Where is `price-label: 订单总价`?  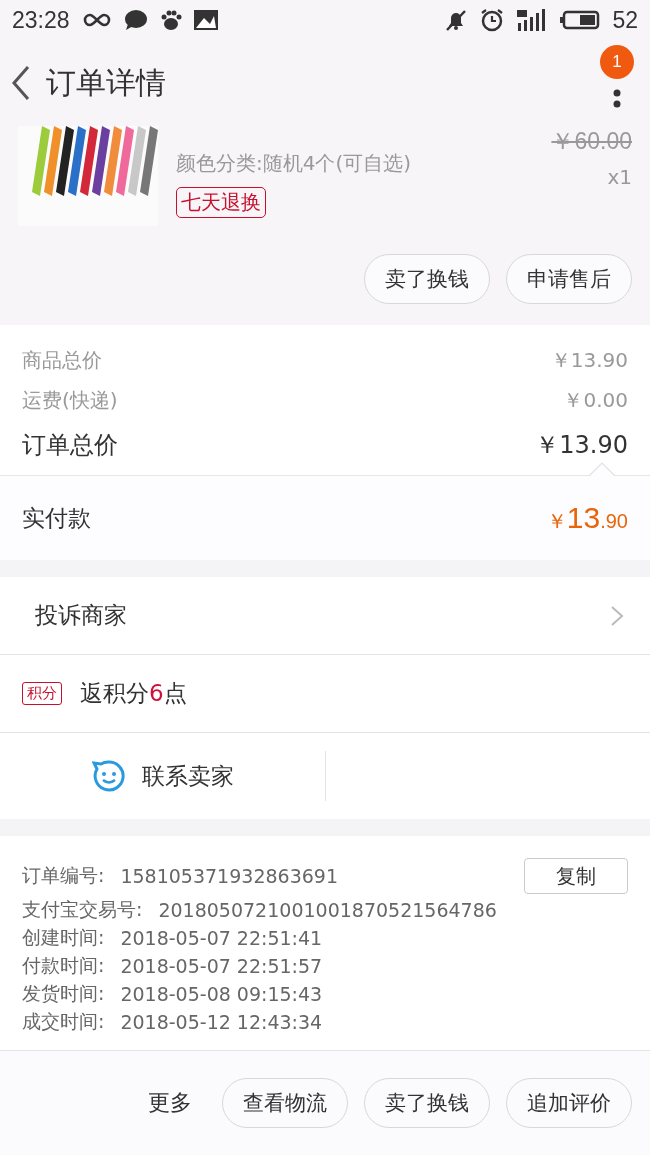
price-label: 订单总价 is located at coordinates (70, 445).